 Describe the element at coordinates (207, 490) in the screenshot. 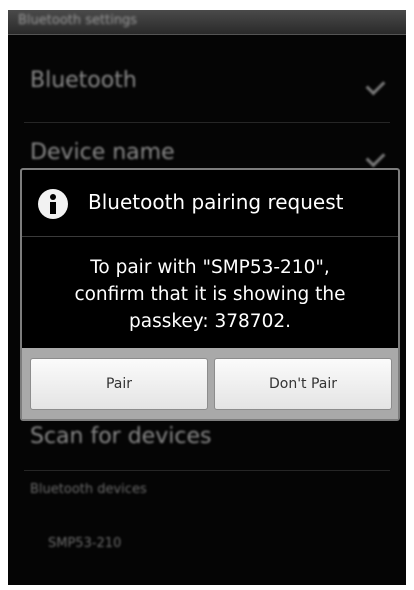

I see `section-header: Bluetooth devices` at that location.